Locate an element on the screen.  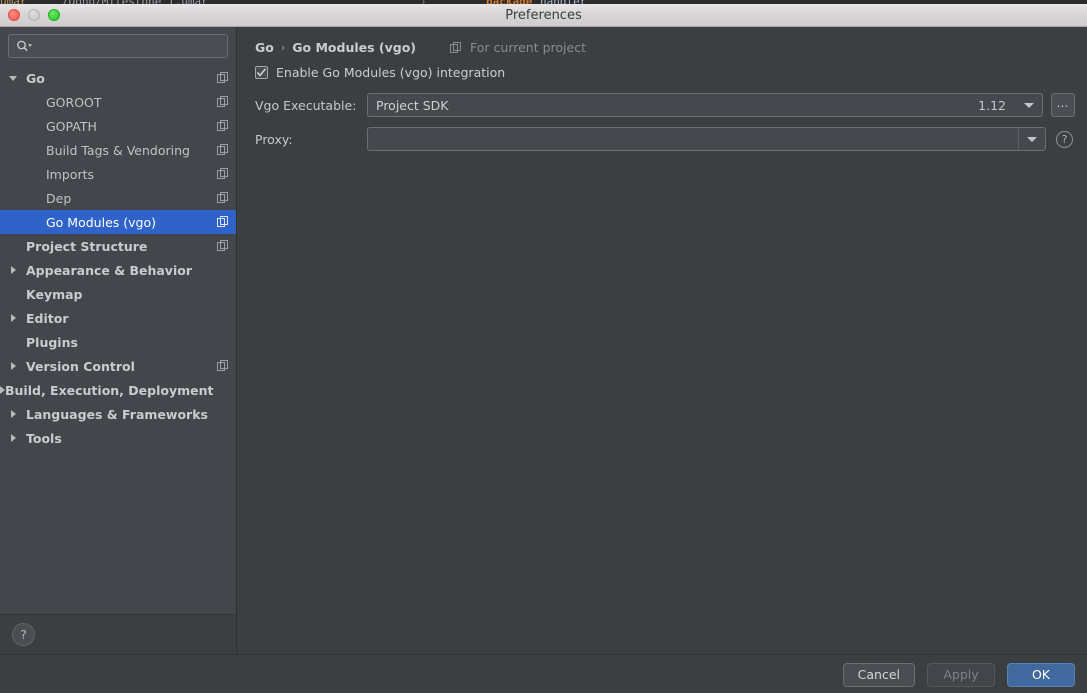
sidebar-item-label: Build, Execution, Deployment is located at coordinates (109, 390).